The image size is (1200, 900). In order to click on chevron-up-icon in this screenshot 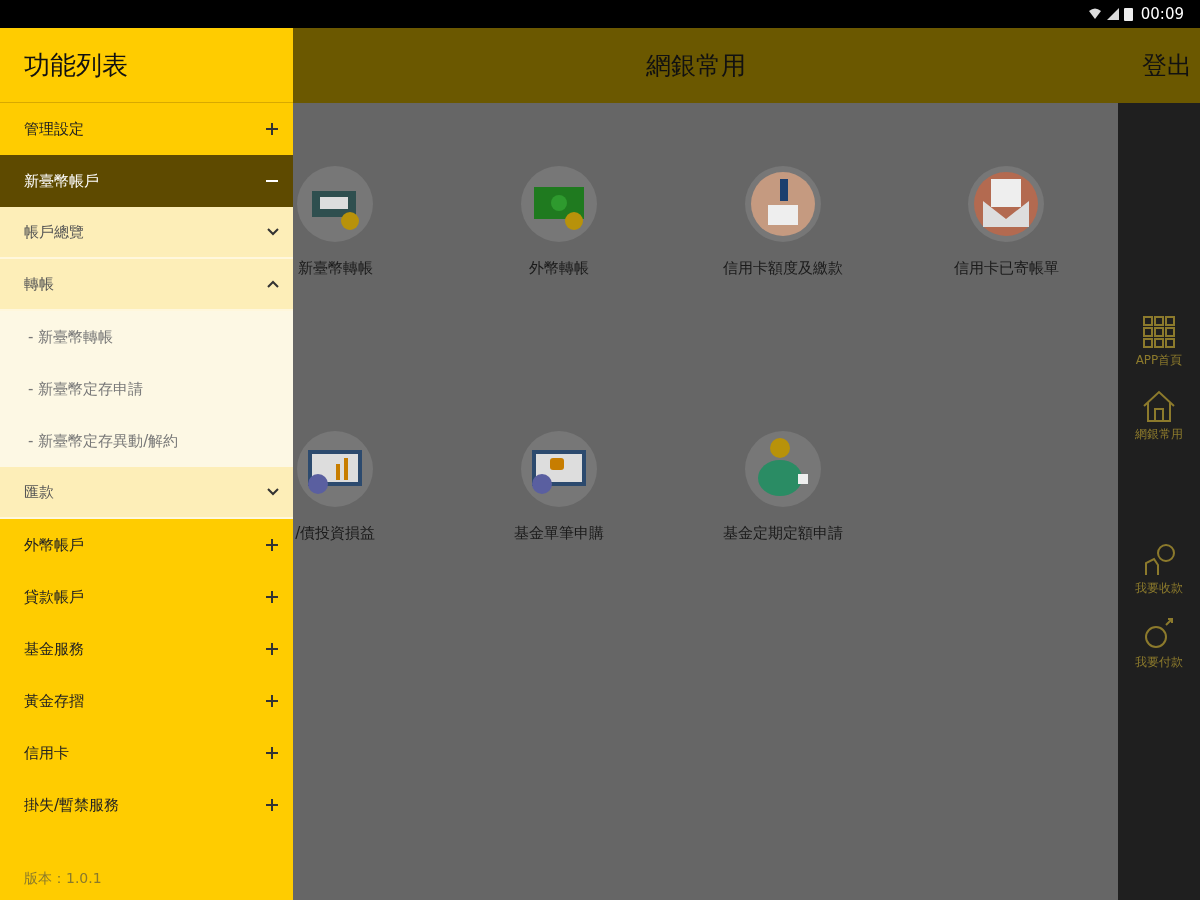, I will do `click(273, 284)`.